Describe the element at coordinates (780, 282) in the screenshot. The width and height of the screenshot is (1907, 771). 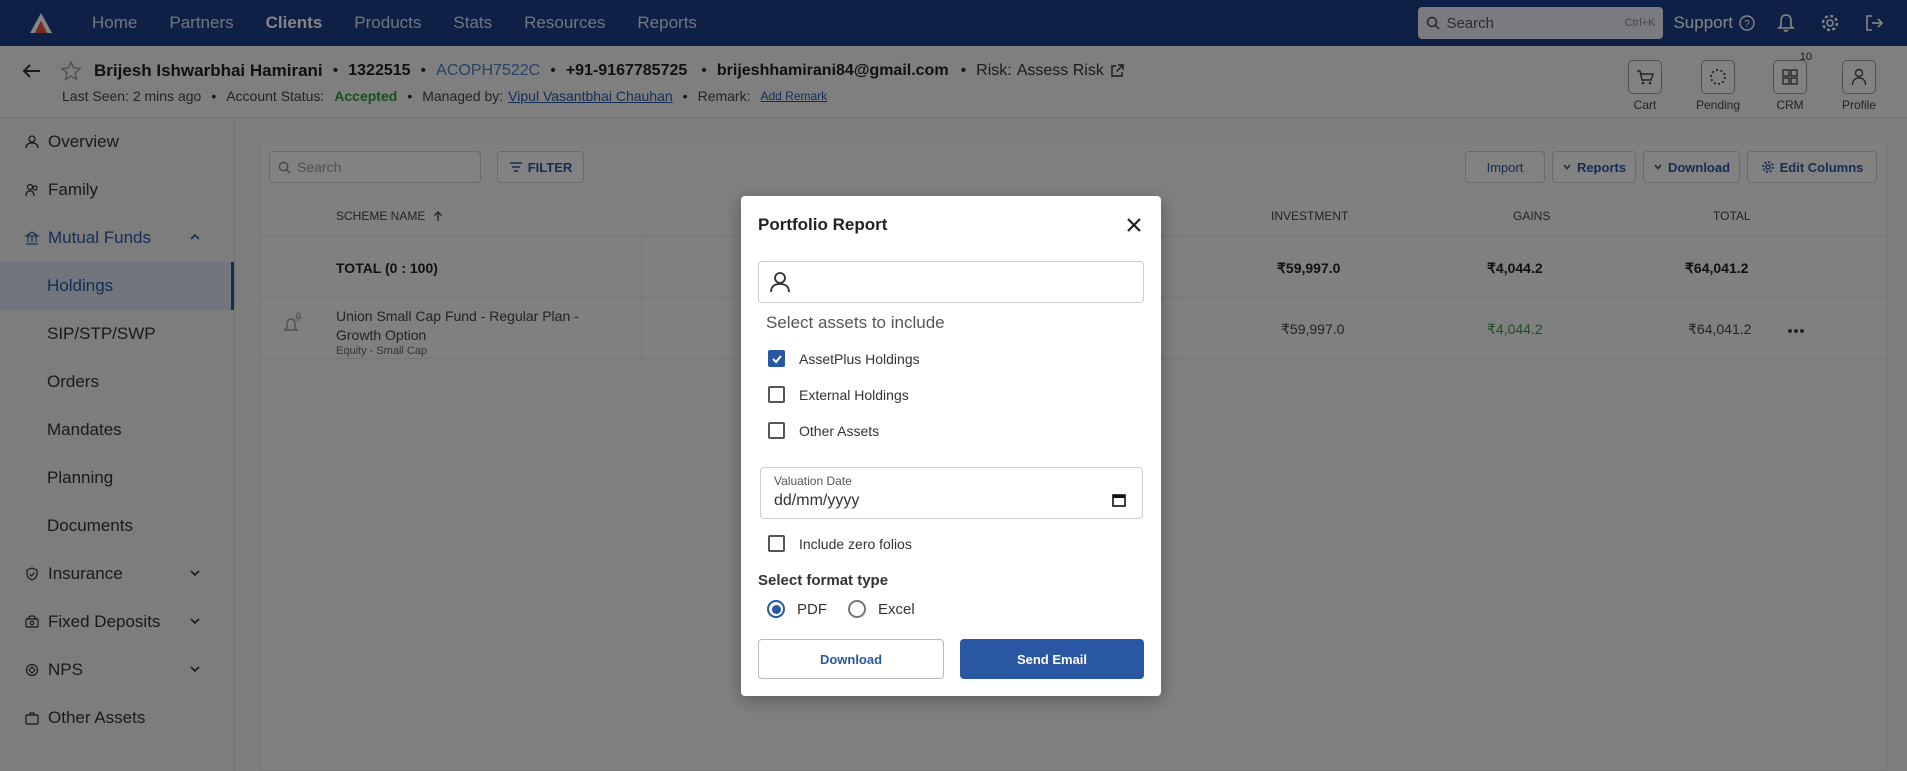
I see `user-icon` at that location.